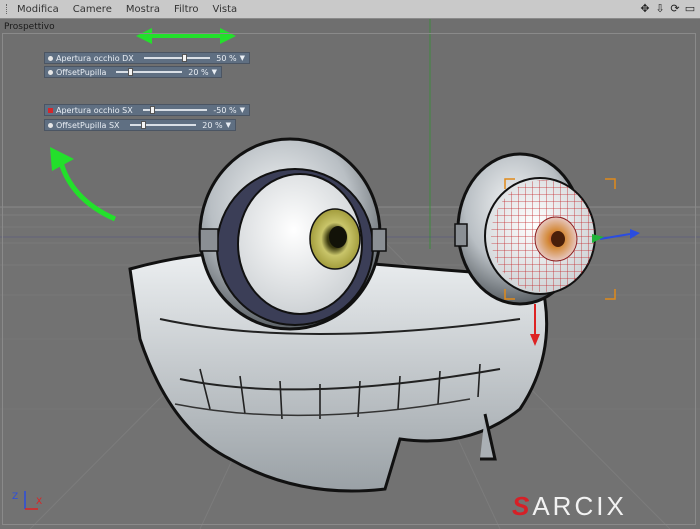 Image resolution: width=700 pixels, height=529 pixels. What do you see at coordinates (225, 9) in the screenshot?
I see `menu-vista: Vista` at bounding box center [225, 9].